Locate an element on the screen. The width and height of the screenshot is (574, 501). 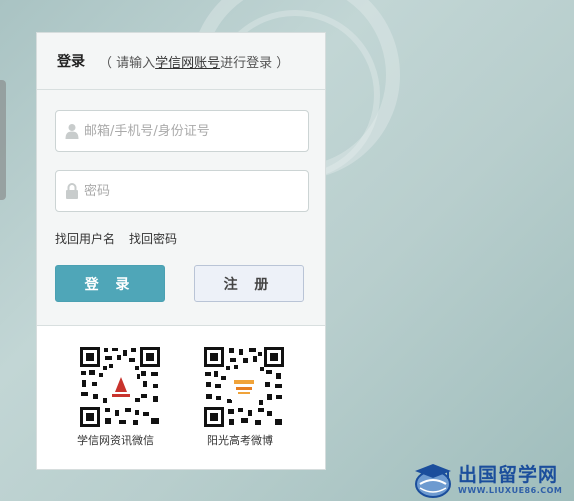
login-header: 登录 （ 请输入学信网账号进行登录 ） is located at coordinates (181, 61).